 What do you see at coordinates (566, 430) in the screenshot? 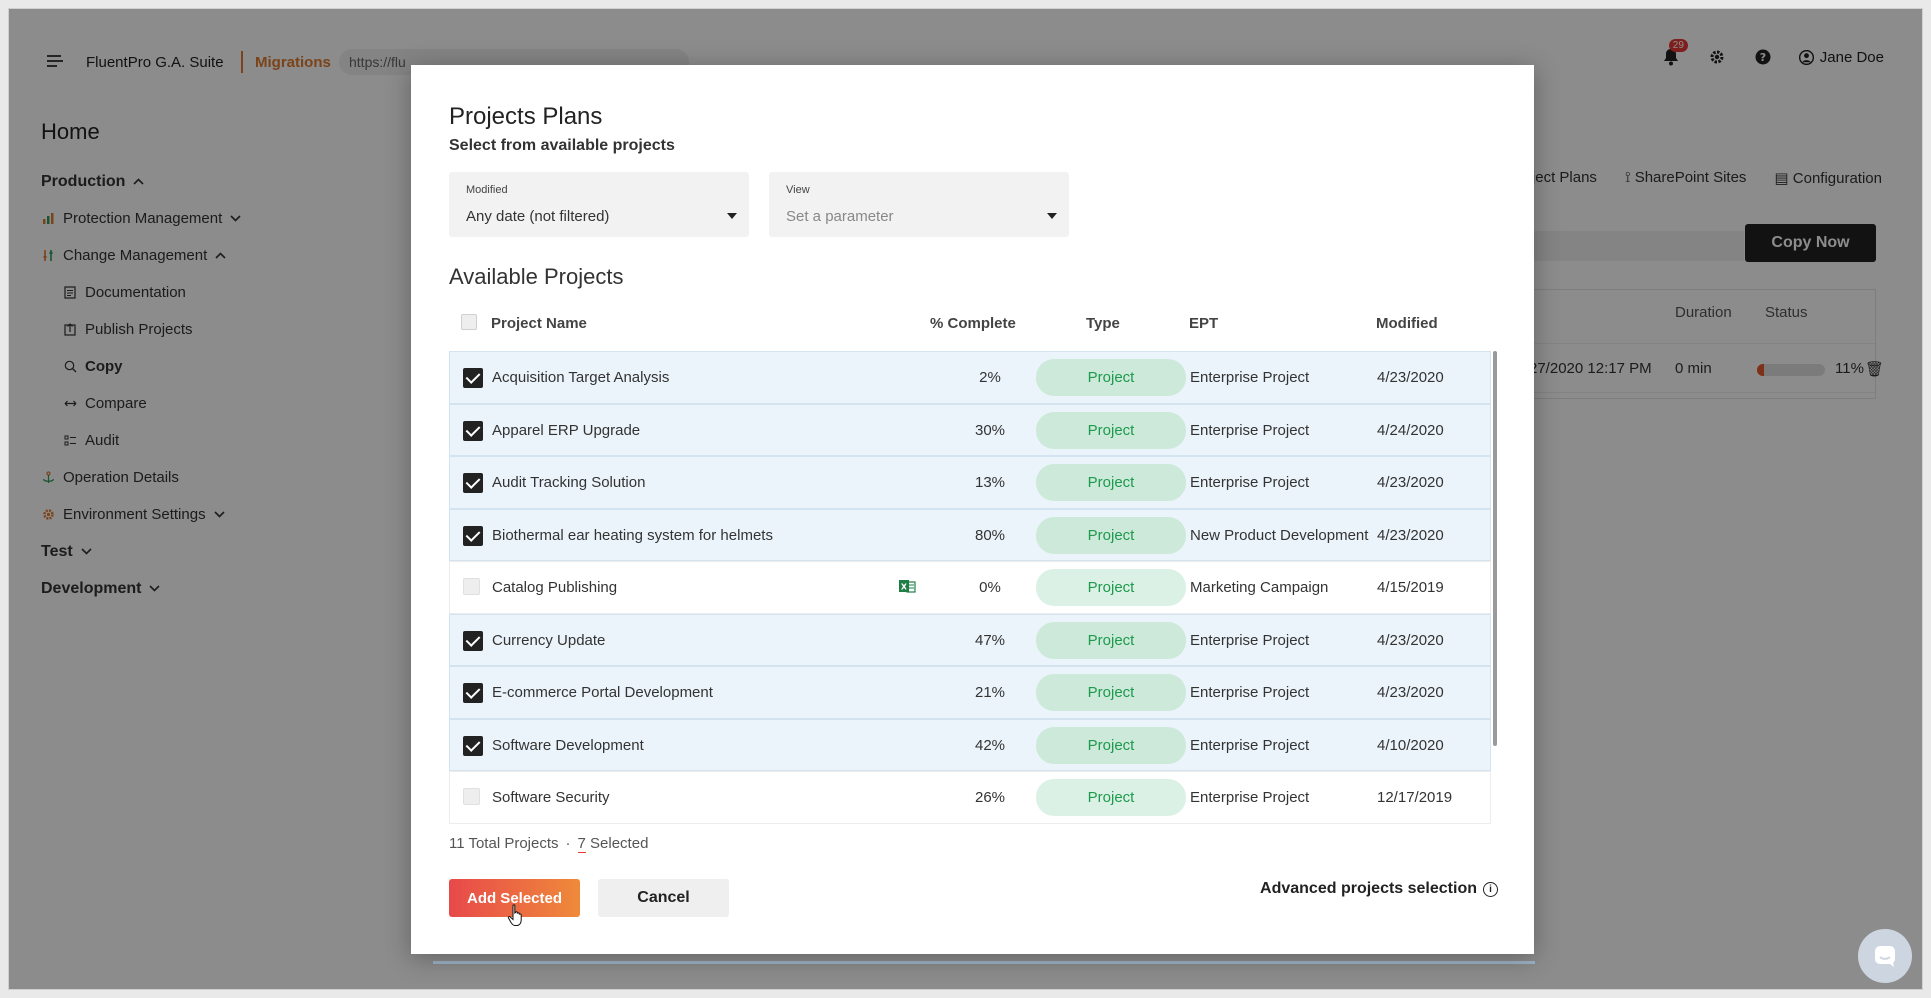
I see `project-name: Apparel ERP Upgrade` at bounding box center [566, 430].